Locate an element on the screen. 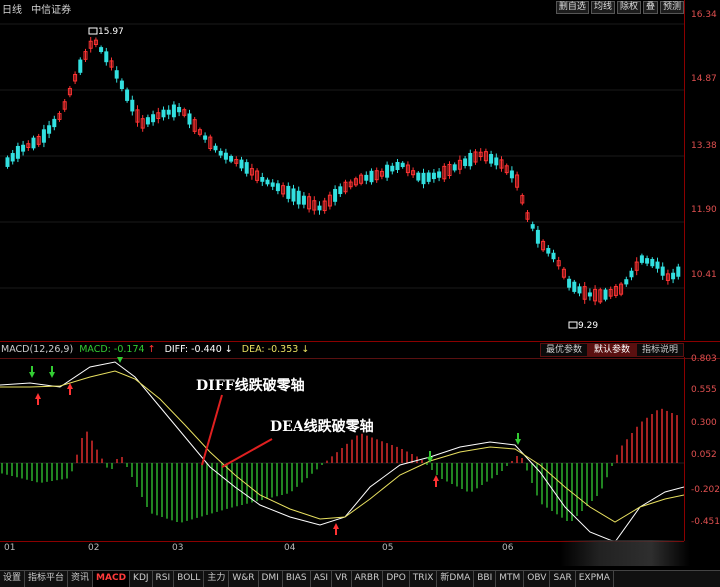 Image resolution: width=720 pixels, height=587 pixels. low-price-label: 9.29 is located at coordinates (588, 326).